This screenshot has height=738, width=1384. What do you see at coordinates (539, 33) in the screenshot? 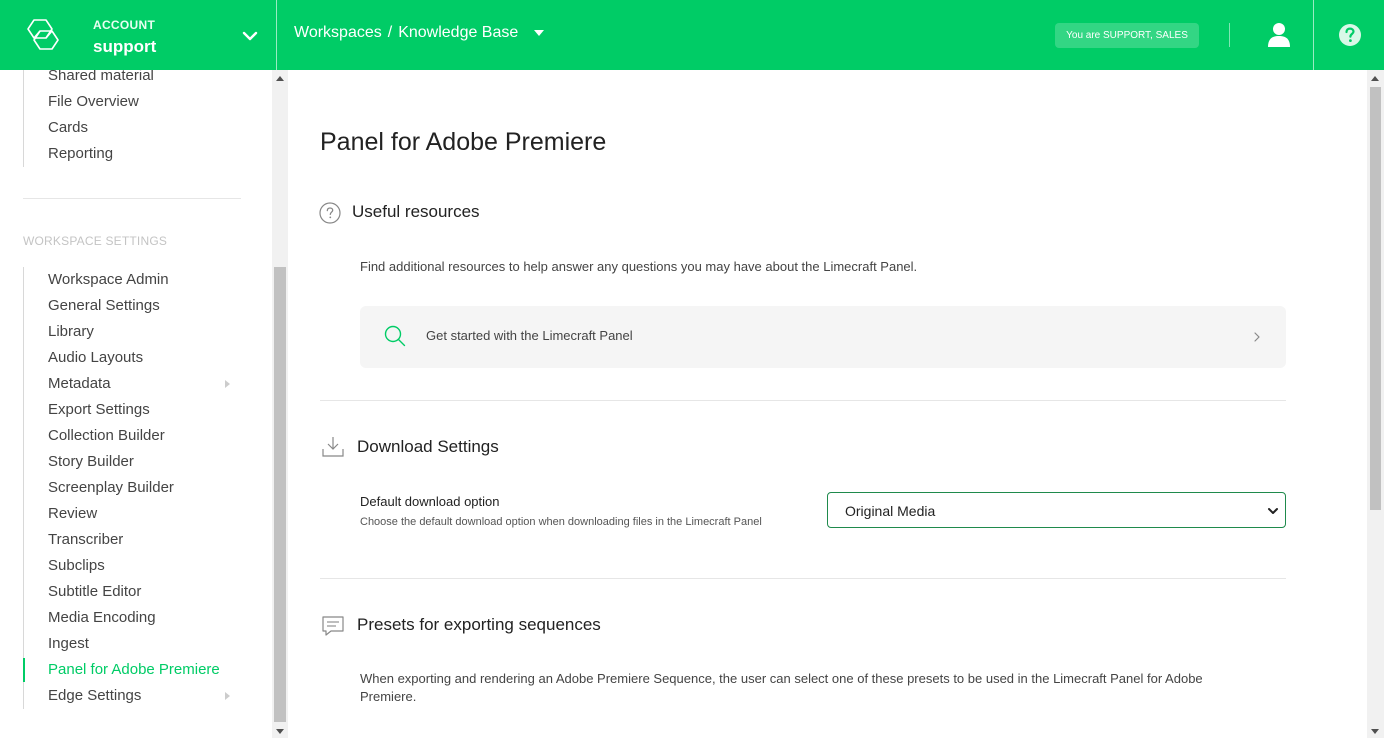
I see `caret-down-icon` at bounding box center [539, 33].